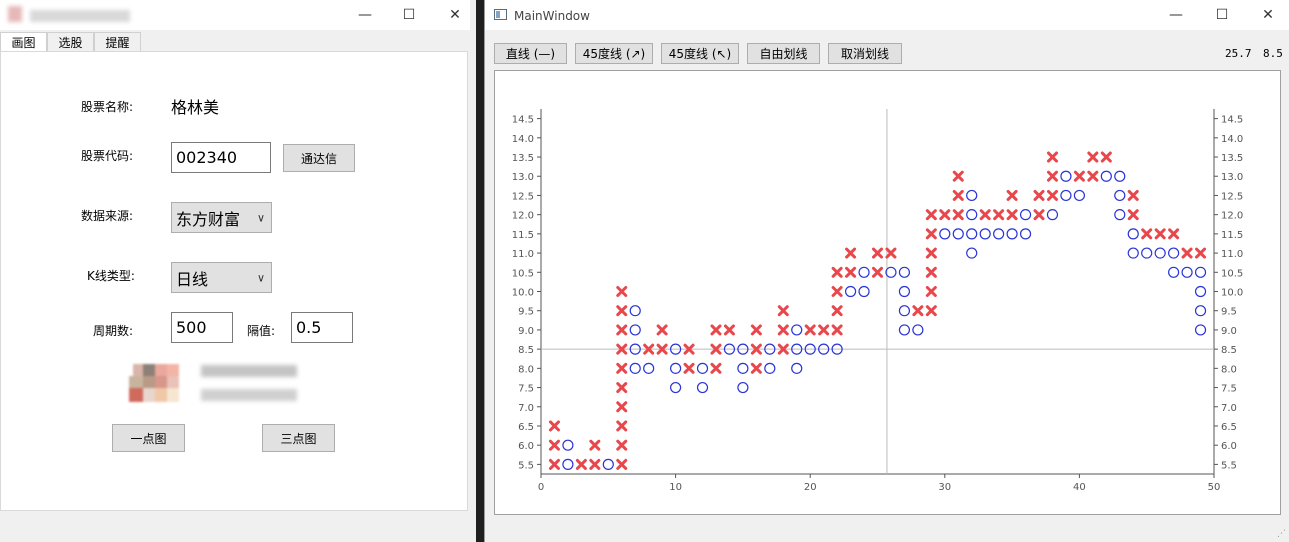 This screenshot has height=542, width=1289. Describe the element at coordinates (107, 107) in the screenshot. I see `stock-name-label: 股票名称:` at that location.